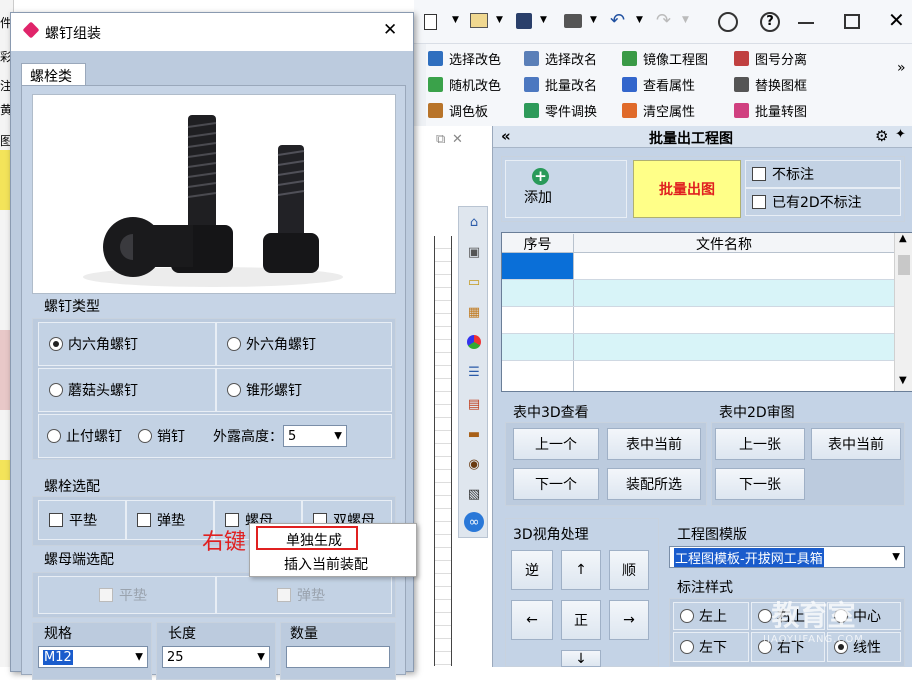 This screenshot has height=680, width=912. What do you see at coordinates (326, 564) in the screenshot?
I see `menu-item-insert-assembly: 插入当前装配` at bounding box center [326, 564].